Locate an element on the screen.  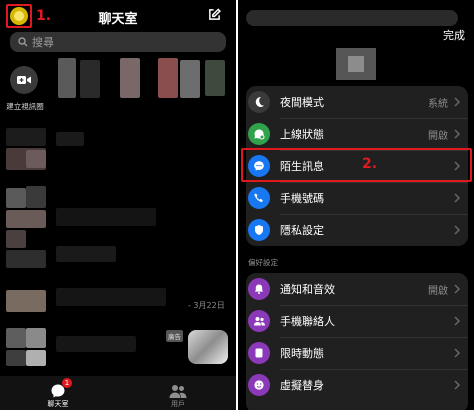
people-icon is located at coordinates (178, 391).